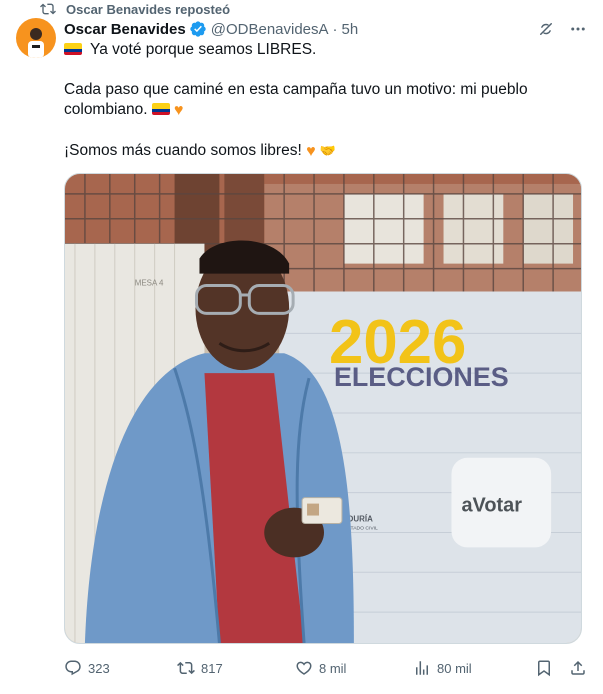 The height and width of the screenshot is (694, 603). I want to click on handshake-icon: 🤝, so click(328, 150).